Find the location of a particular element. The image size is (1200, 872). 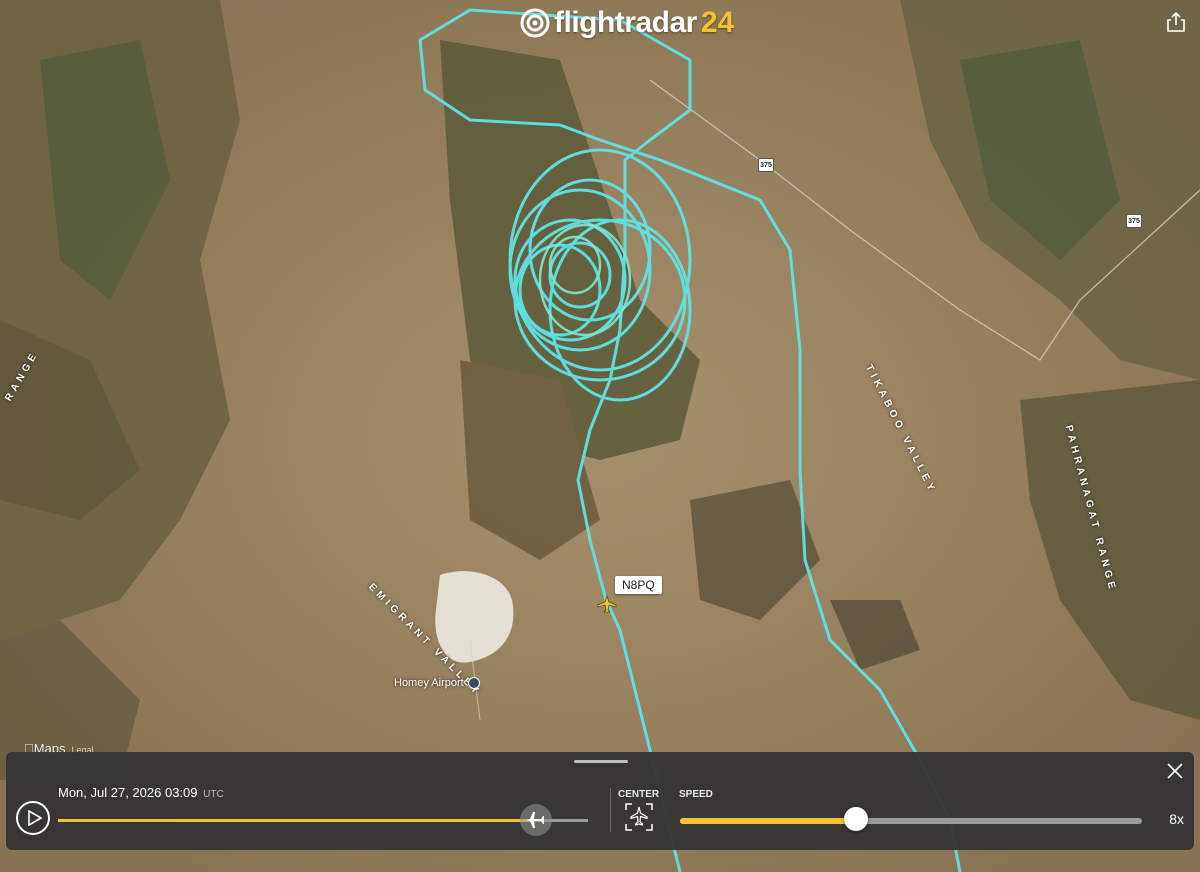

radar-logo-icon is located at coordinates (535, 23).